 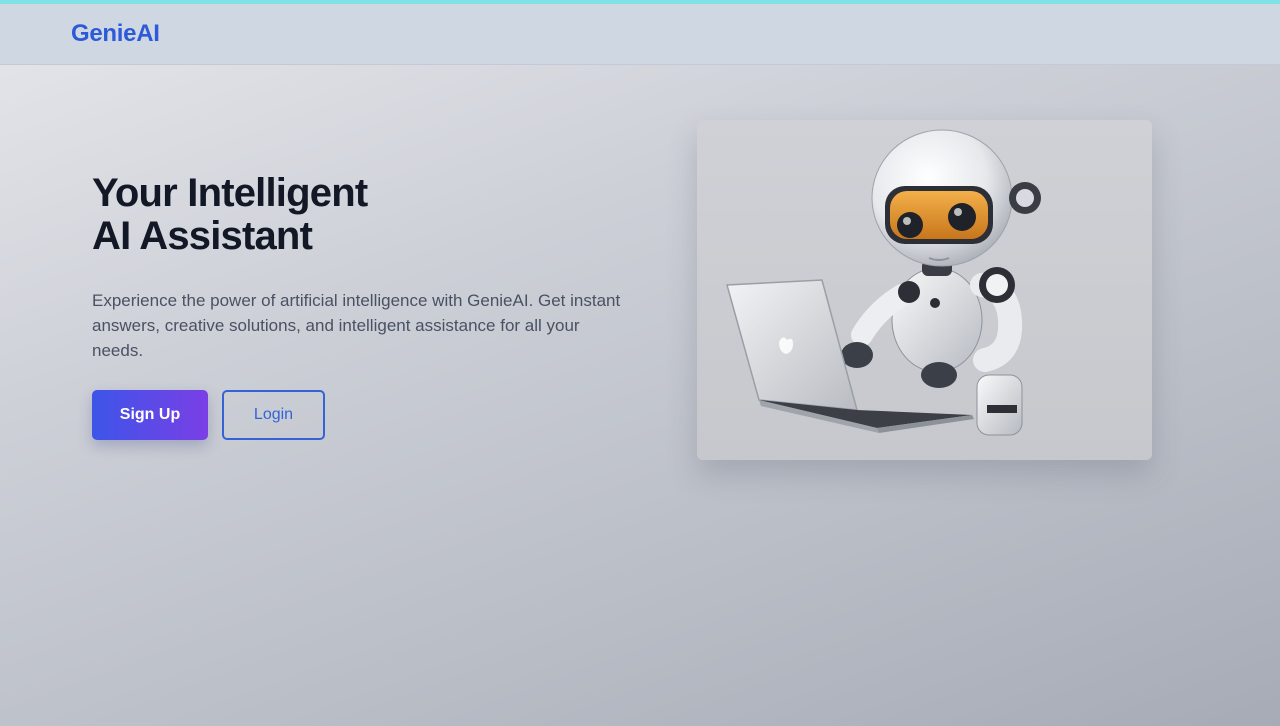 What do you see at coordinates (273, 415) in the screenshot?
I see `login-button: Login` at bounding box center [273, 415].